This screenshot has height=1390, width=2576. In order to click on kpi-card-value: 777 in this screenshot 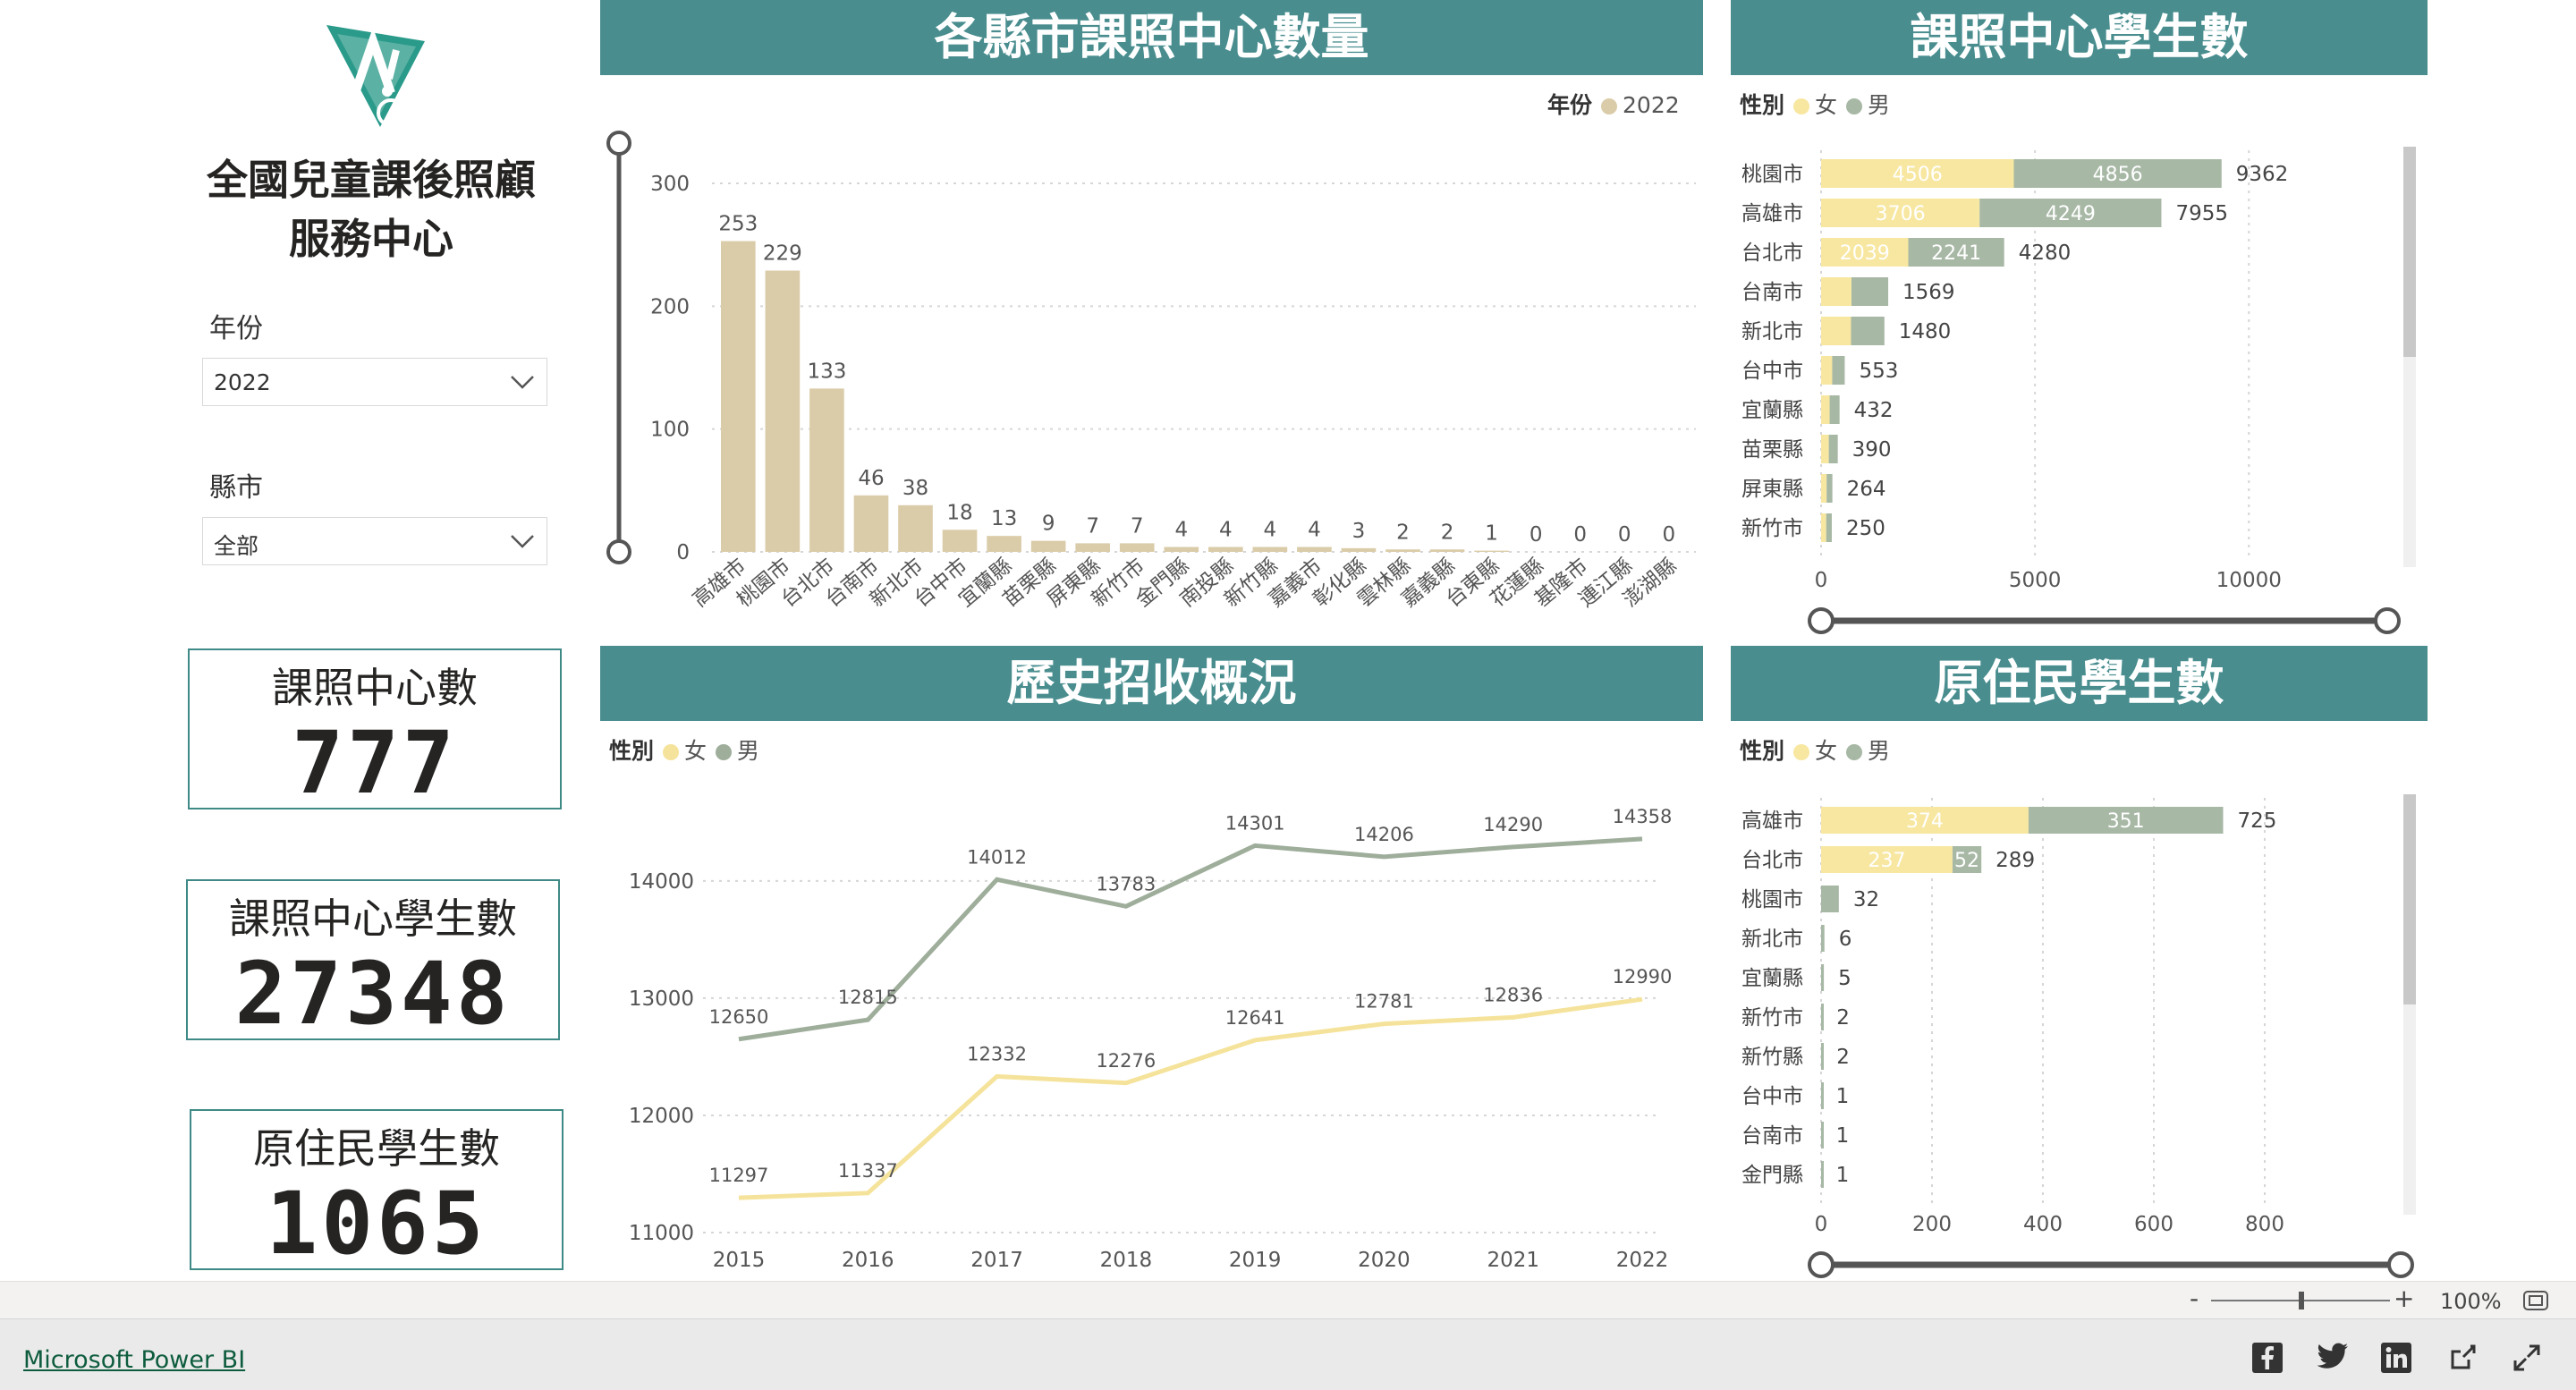, I will do `click(375, 763)`.